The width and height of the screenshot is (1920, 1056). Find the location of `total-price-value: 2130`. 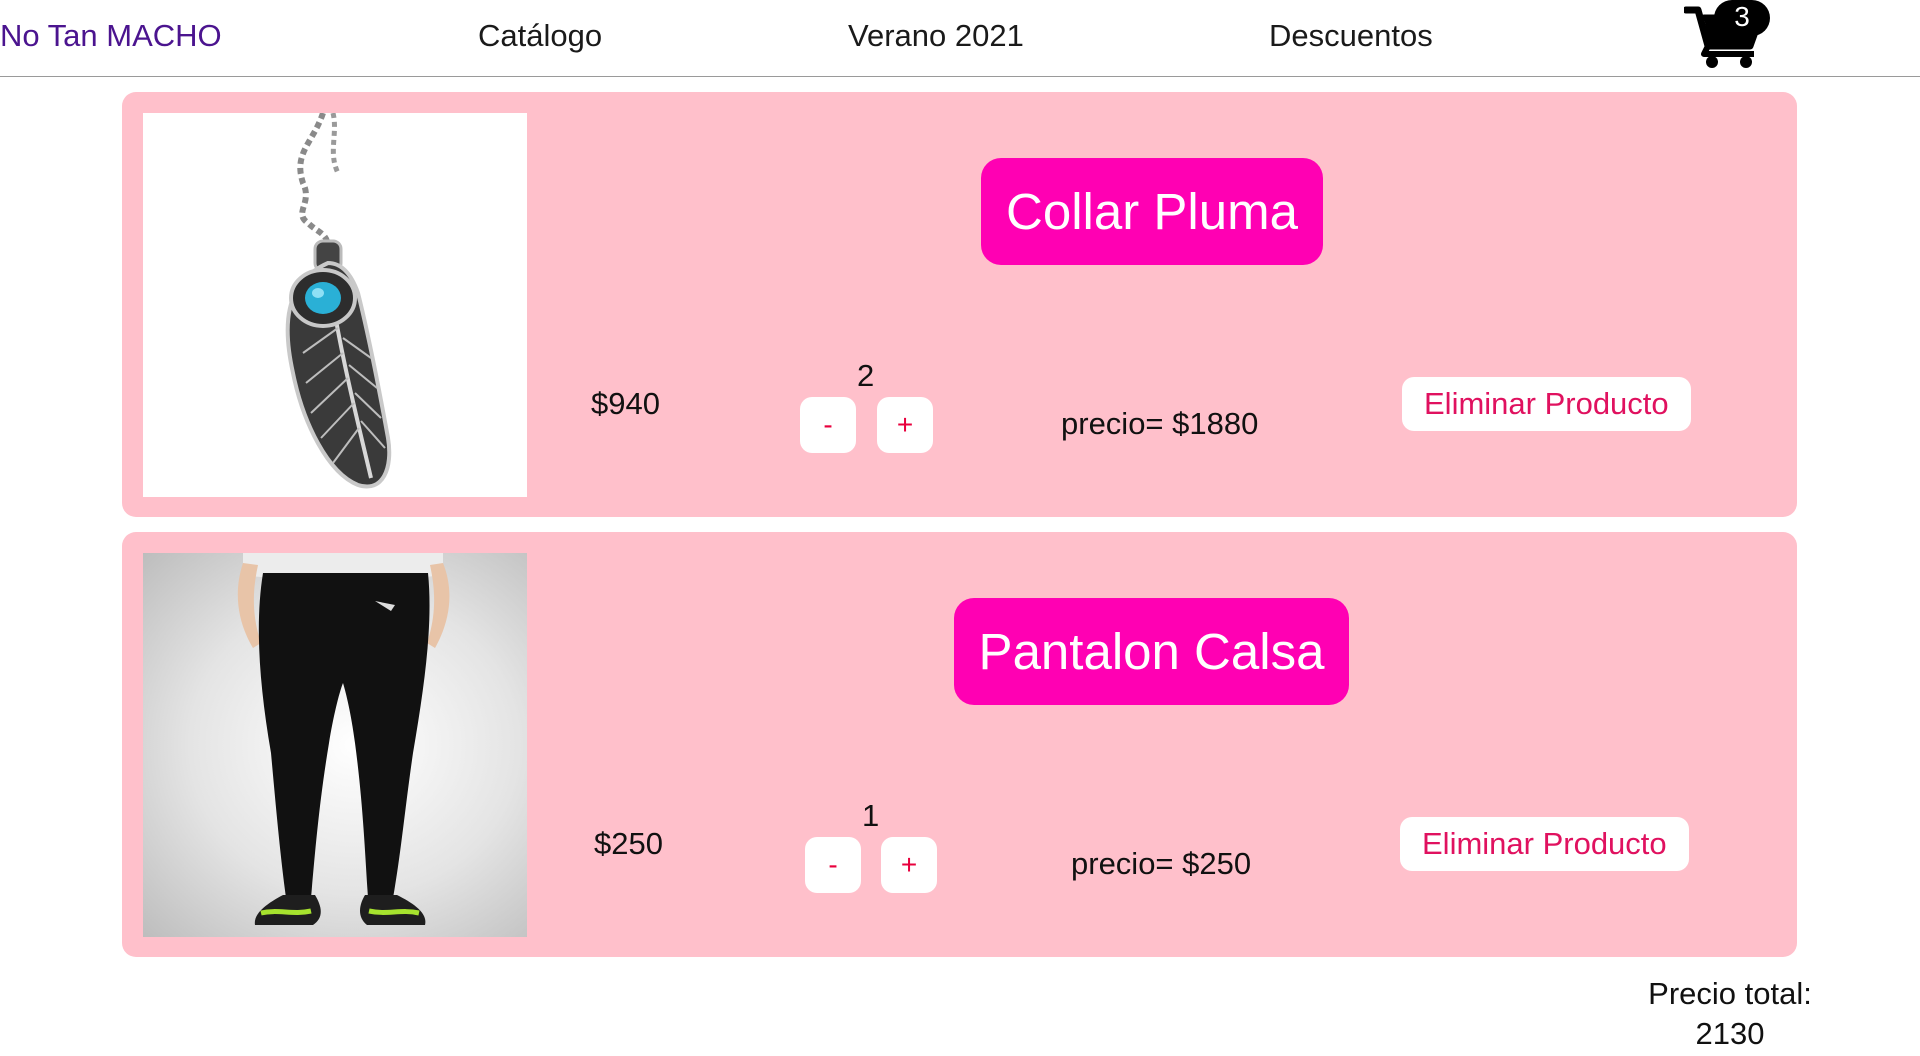

total-price-value: 2130 is located at coordinates (1730, 1033).